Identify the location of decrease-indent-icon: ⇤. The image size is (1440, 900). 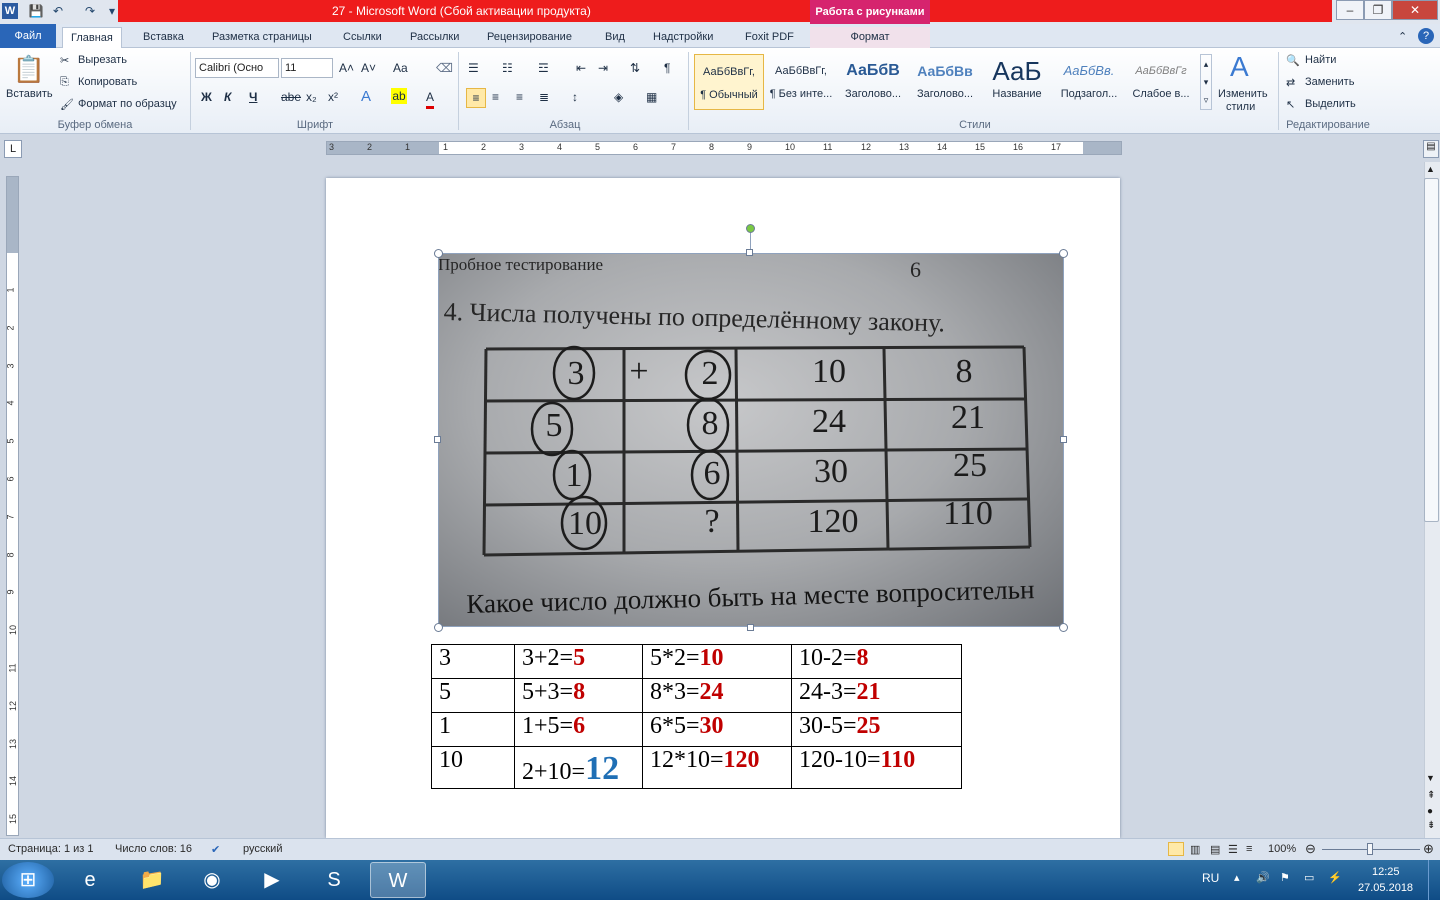
(581, 68).